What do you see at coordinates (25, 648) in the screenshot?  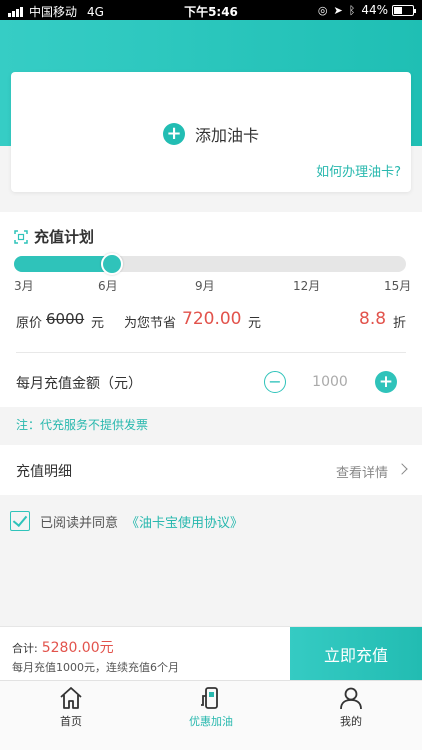 I see `total-label: 合计:` at bounding box center [25, 648].